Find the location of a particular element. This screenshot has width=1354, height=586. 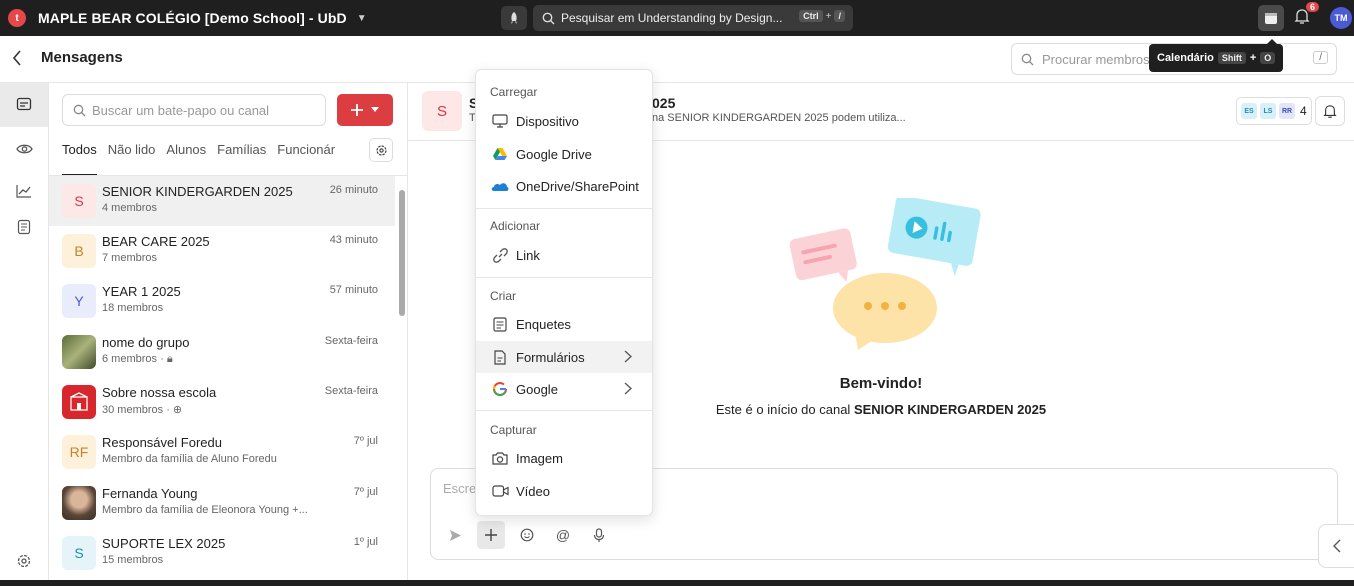

google-drive-icon is located at coordinates (500, 154).